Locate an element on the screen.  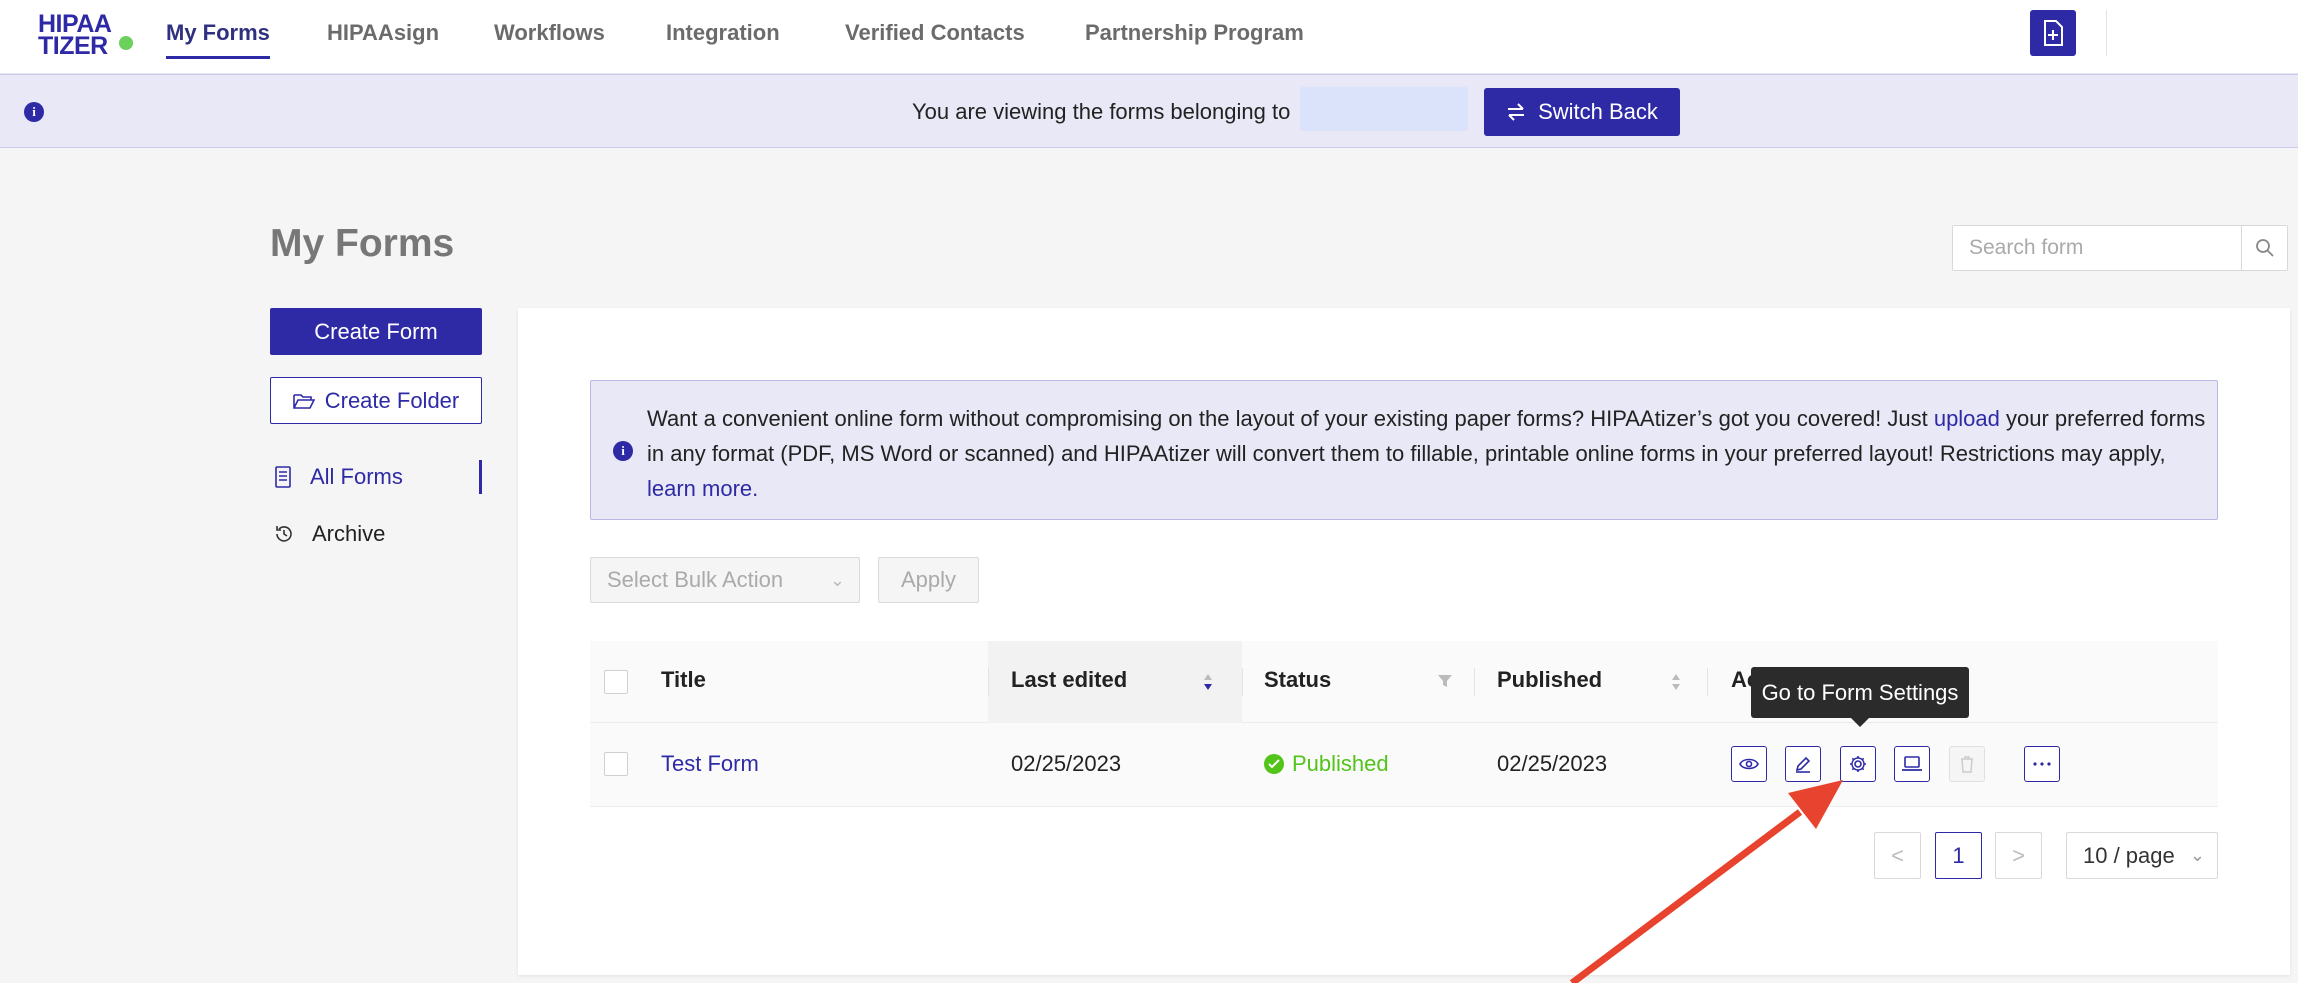
search-icon is located at coordinates (2264, 248).